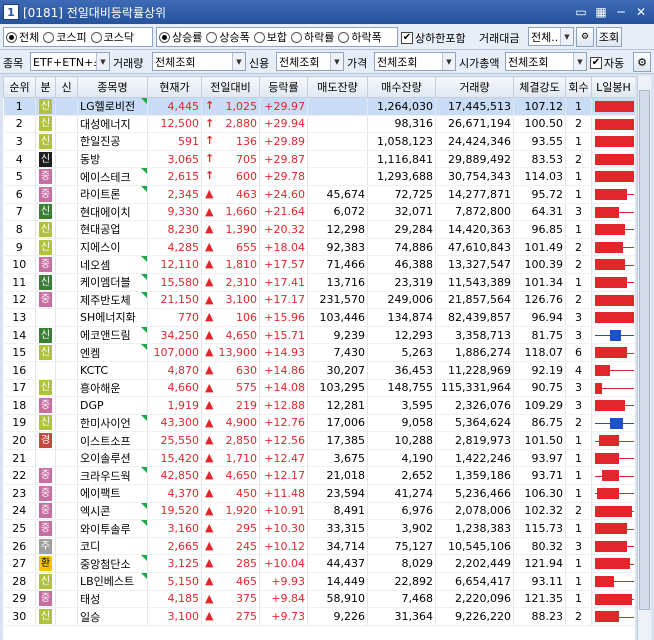 The image size is (654, 640). I want to click on trade-amount-select: 전체.. ▼, so click(551, 36).